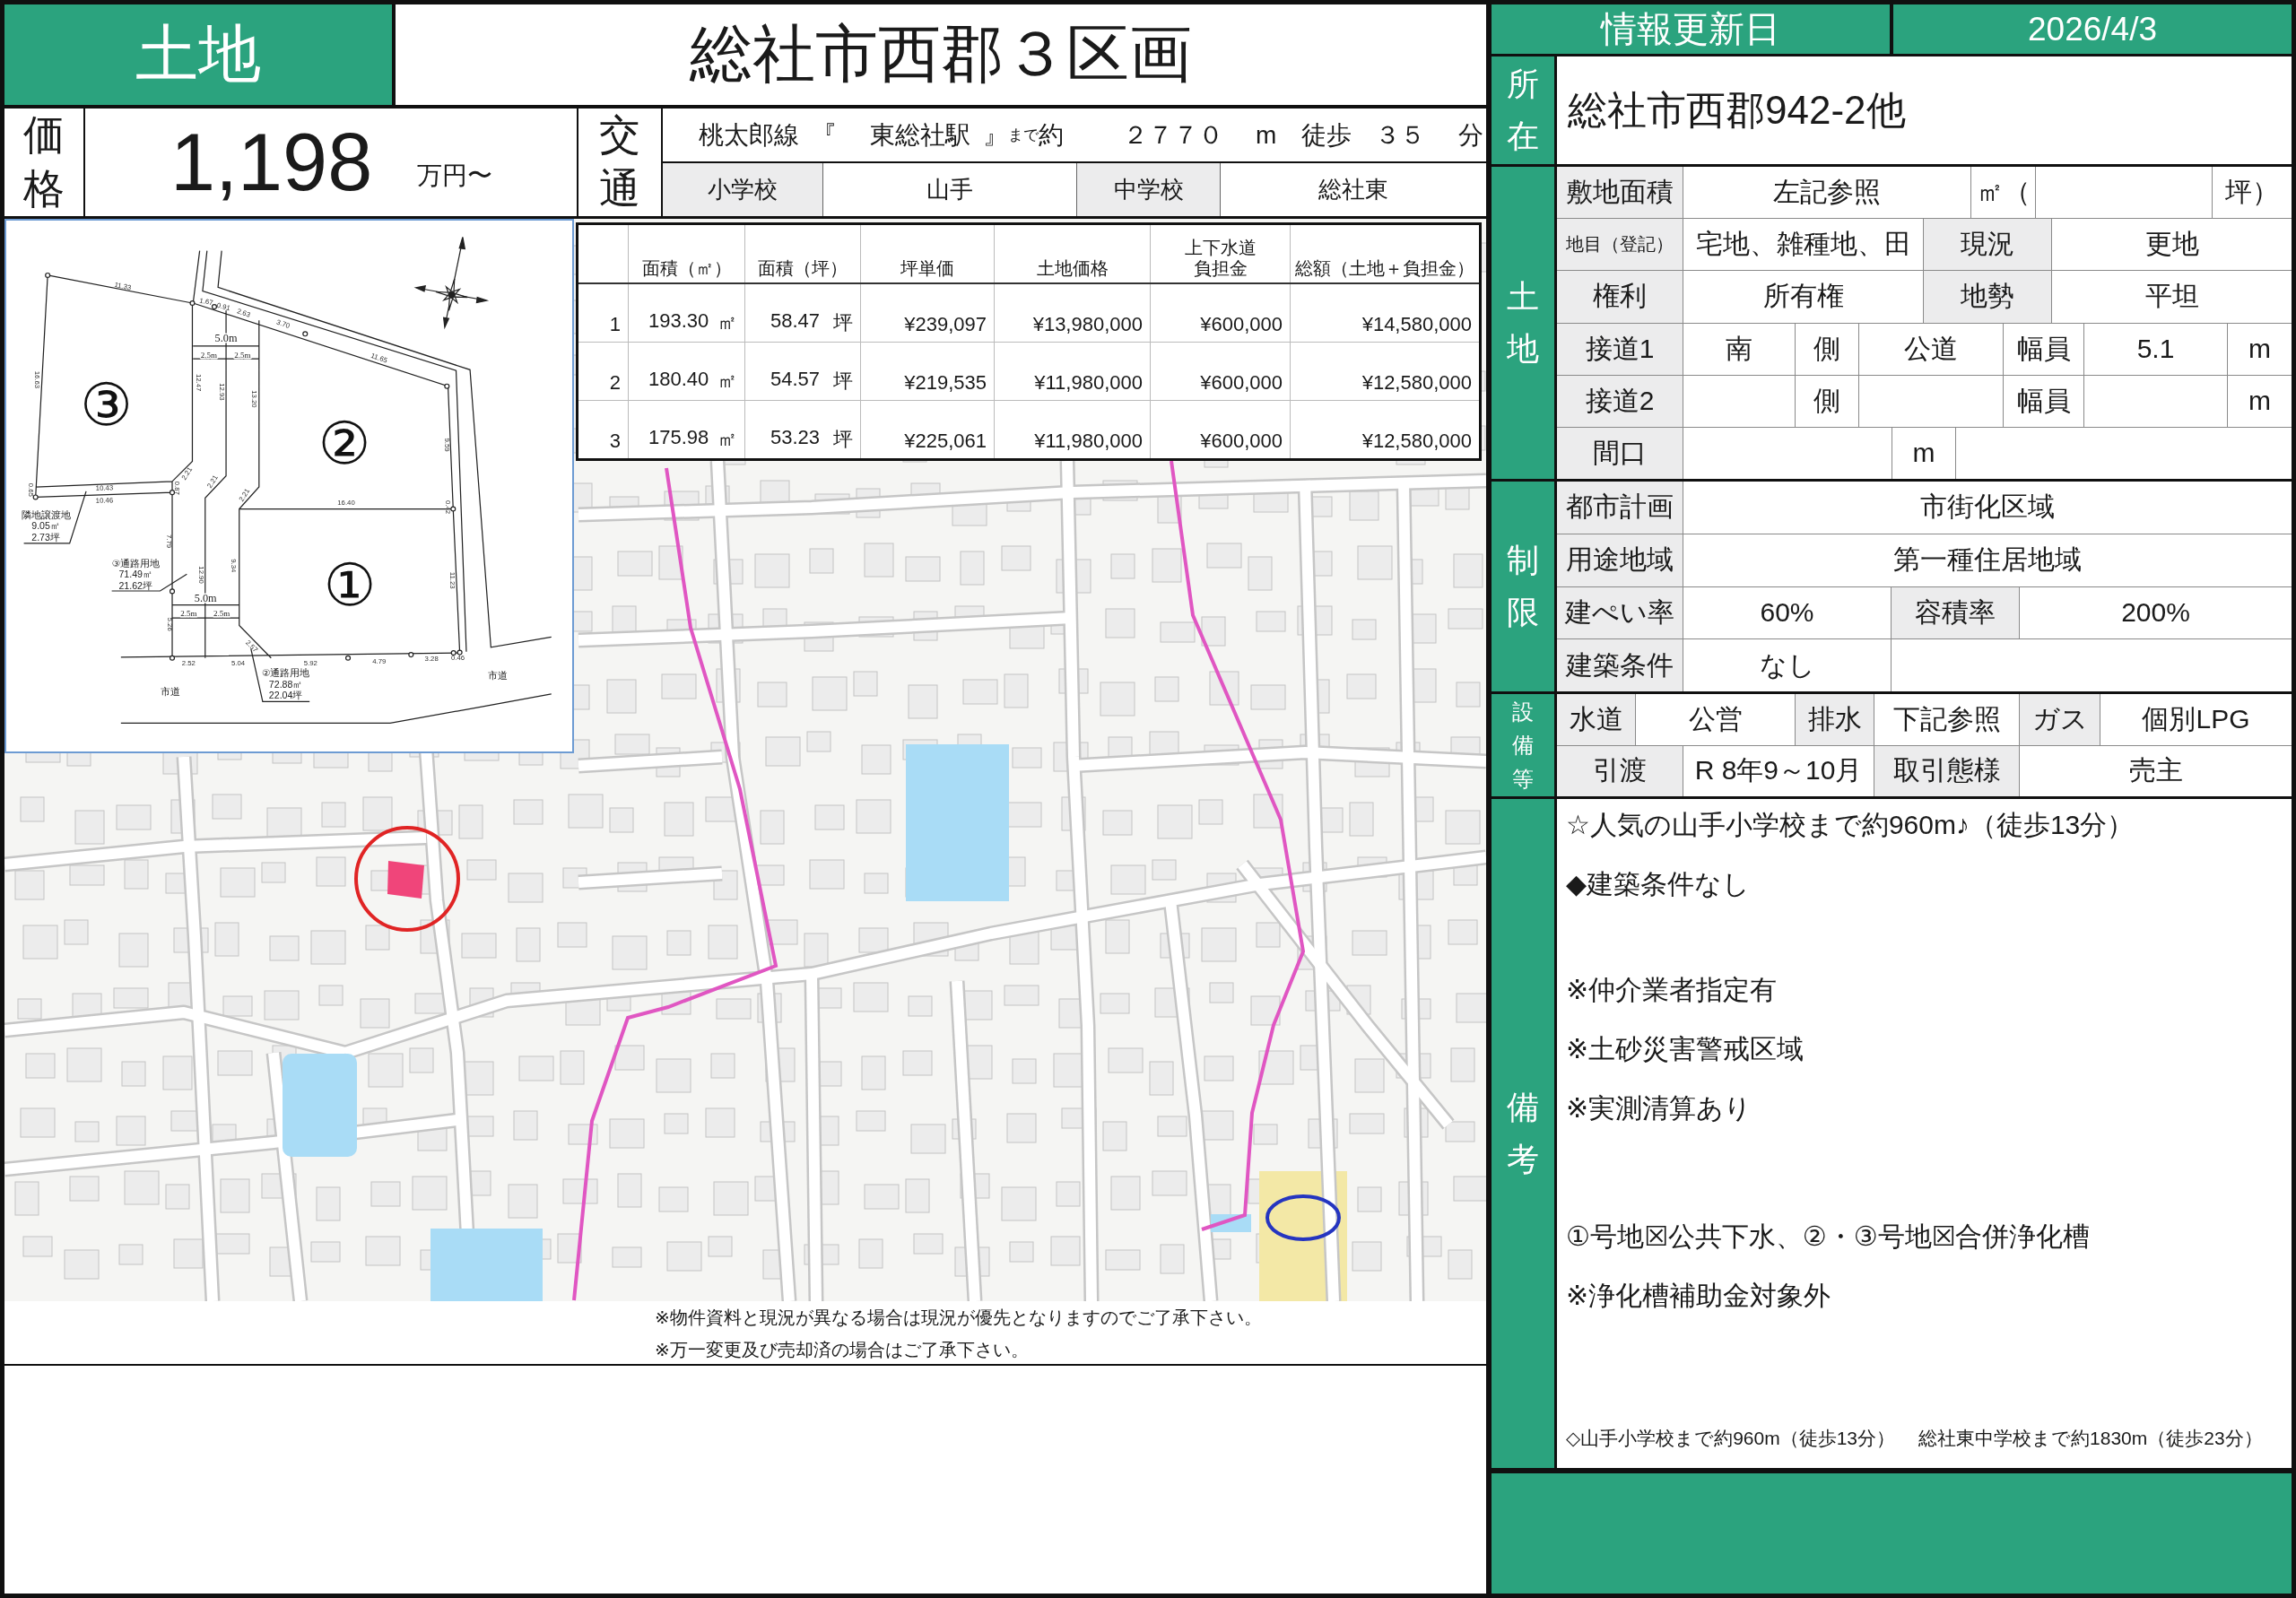 The image size is (2296, 1598). Describe the element at coordinates (1778, 770) in the screenshot. I see `field-value: R 8年9～10月` at that location.